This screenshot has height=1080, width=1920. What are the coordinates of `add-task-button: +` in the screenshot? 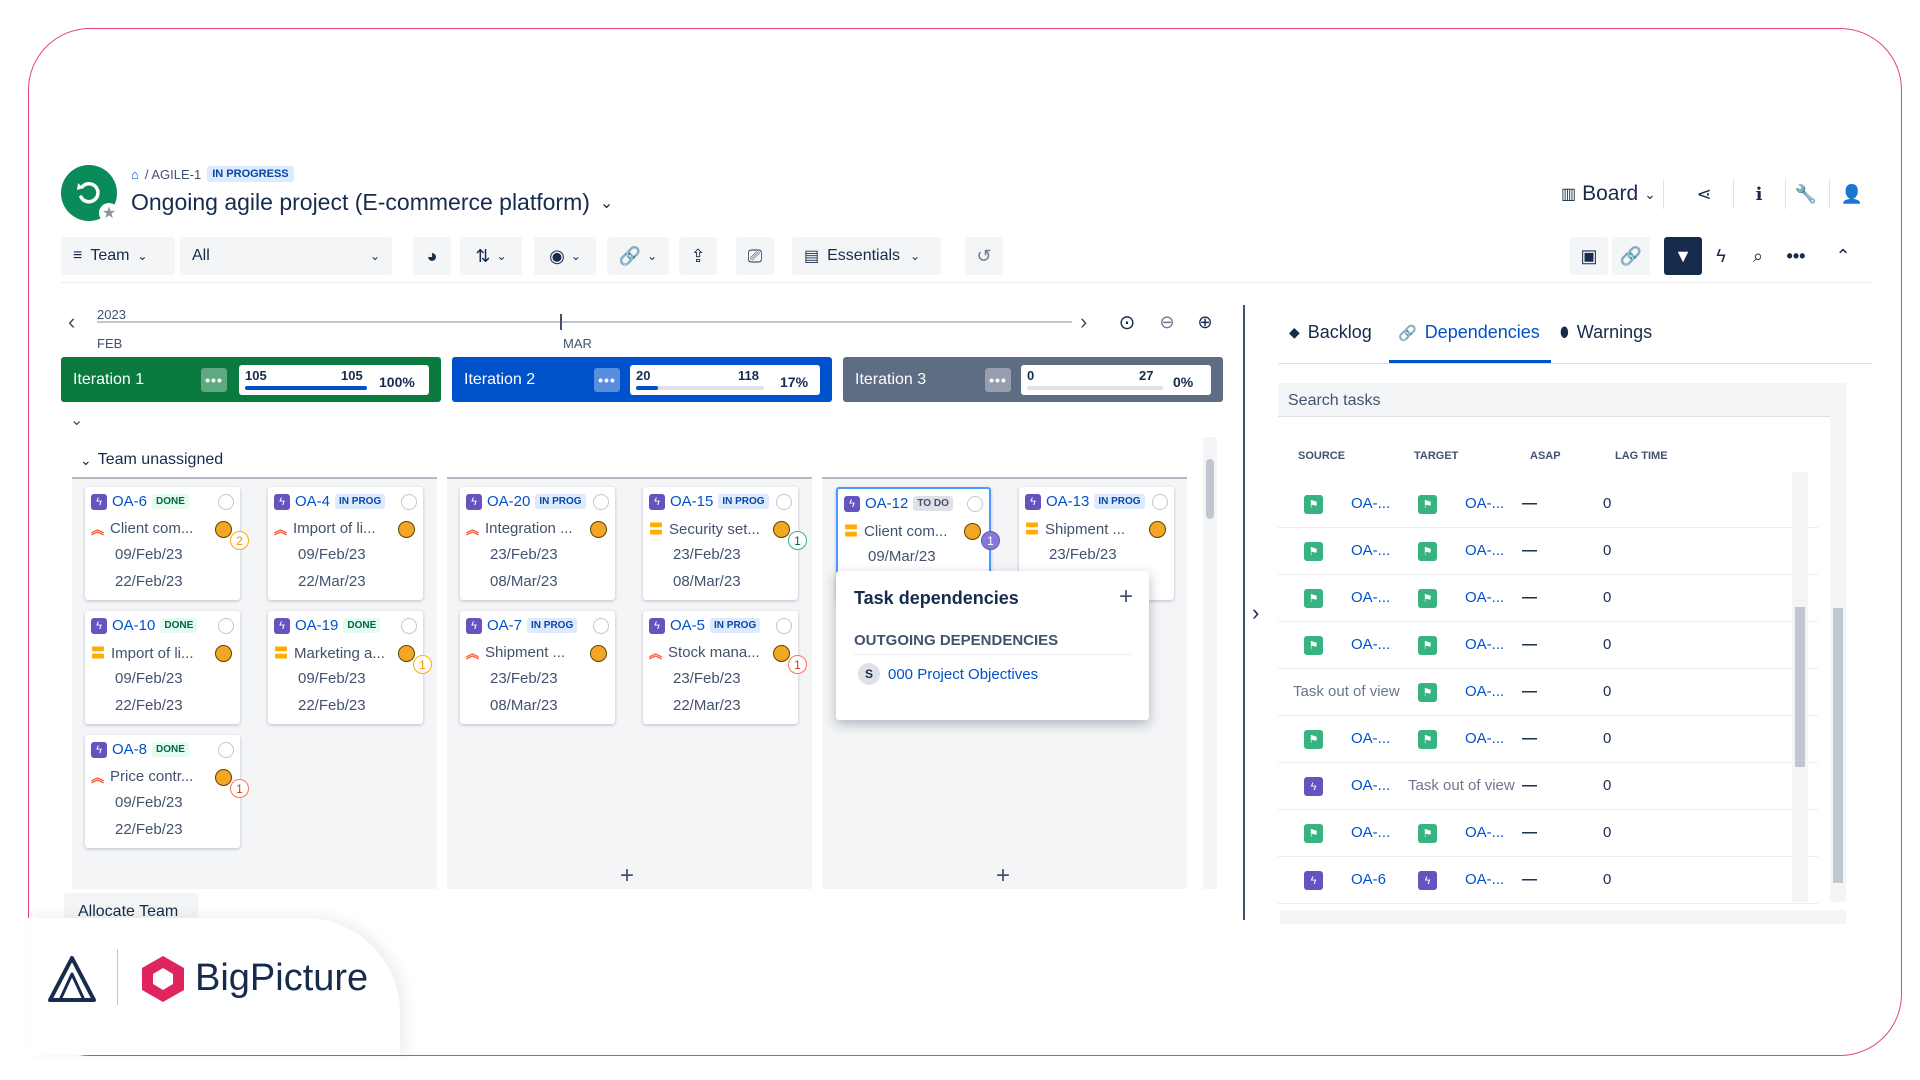 It's located at (627, 876).